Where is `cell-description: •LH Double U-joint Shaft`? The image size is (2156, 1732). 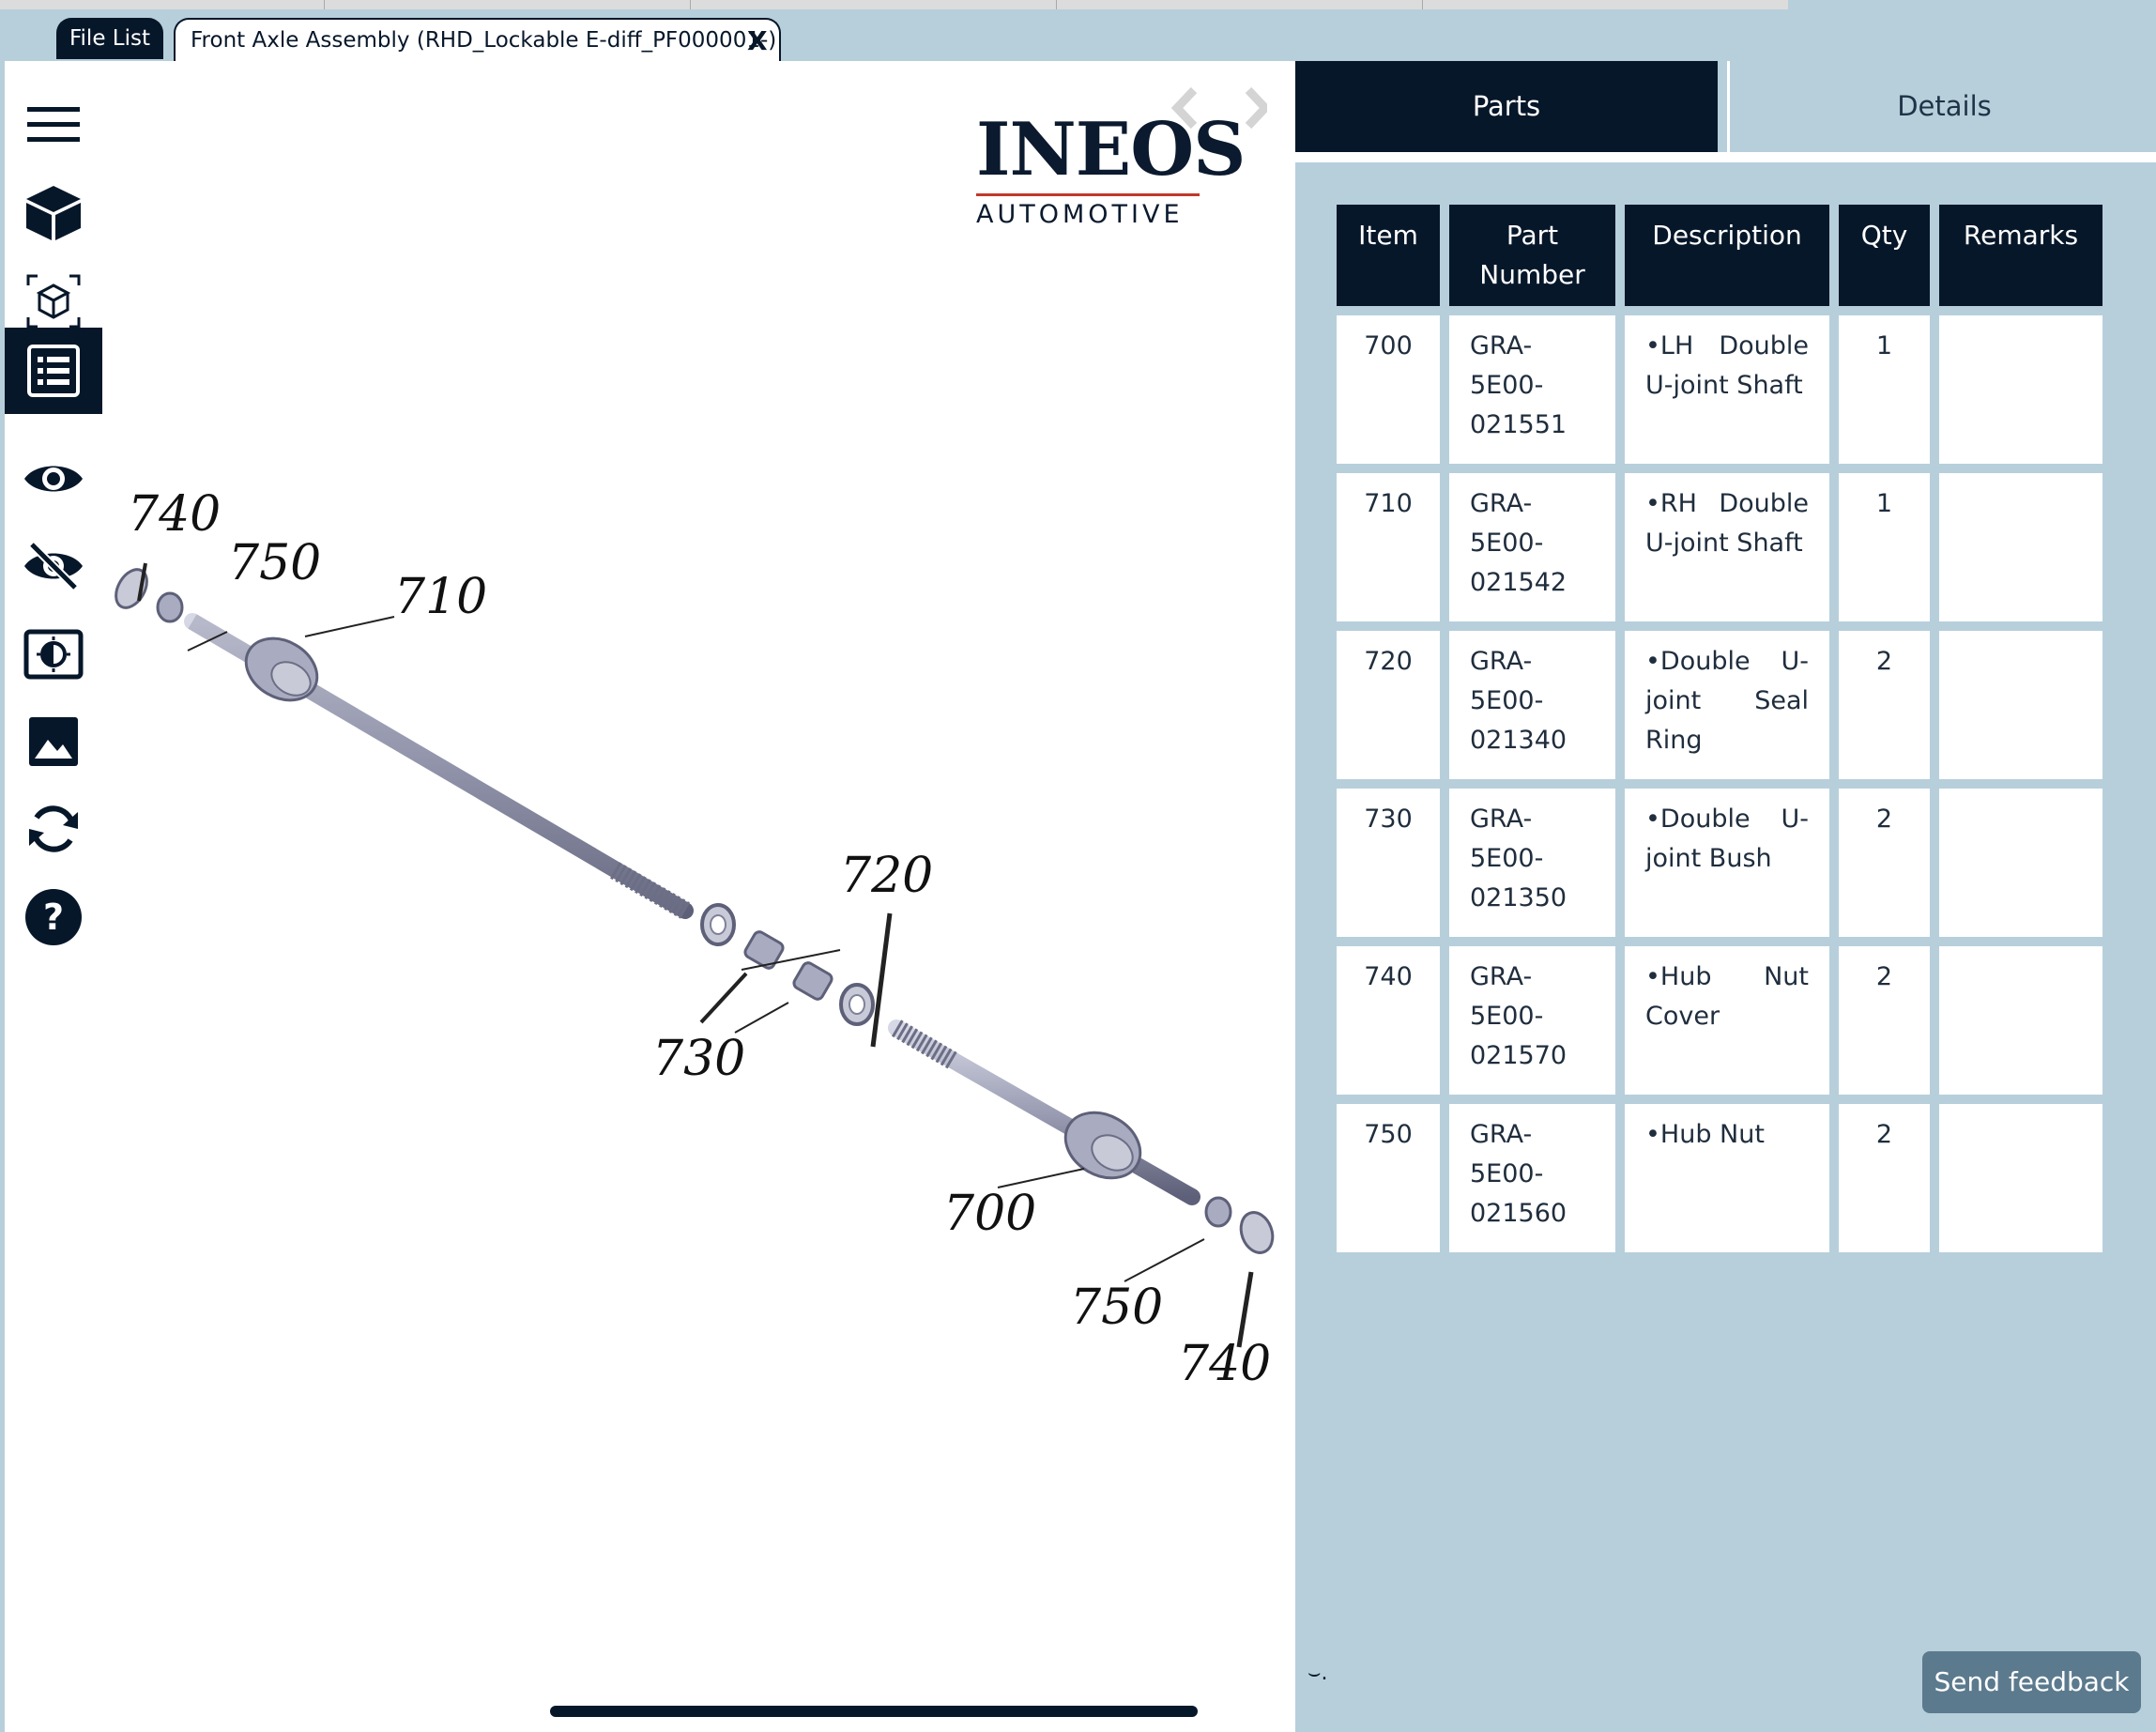 cell-description: •LH Double U-joint Shaft is located at coordinates (1727, 389).